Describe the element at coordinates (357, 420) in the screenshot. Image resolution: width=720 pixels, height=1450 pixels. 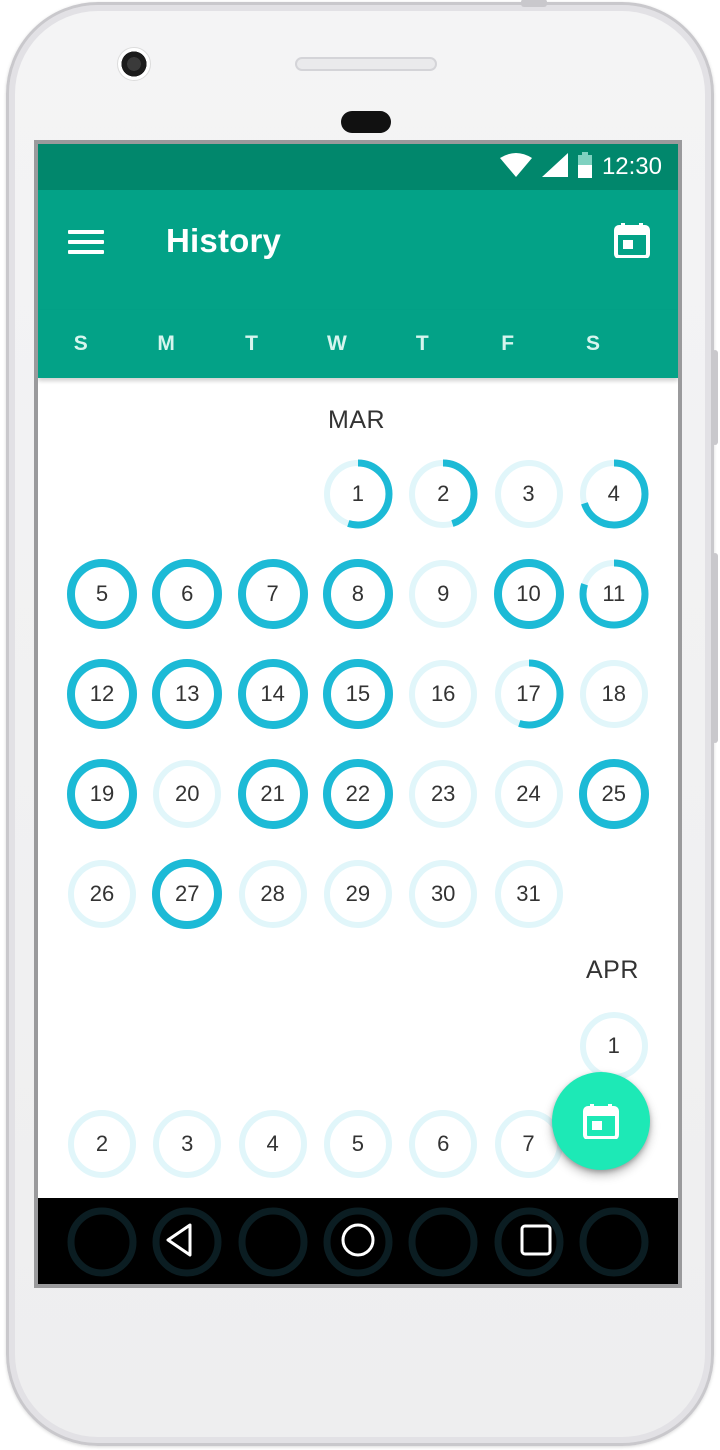
I see `month-label: MAR` at that location.